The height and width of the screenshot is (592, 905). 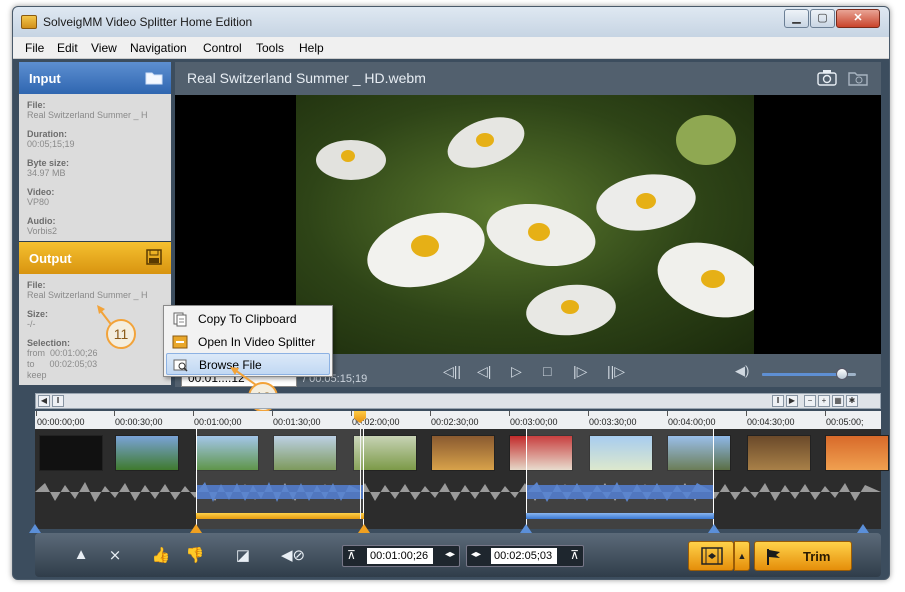 What do you see at coordinates (858, 18) in the screenshot?
I see `close-button: ✕` at bounding box center [858, 18].